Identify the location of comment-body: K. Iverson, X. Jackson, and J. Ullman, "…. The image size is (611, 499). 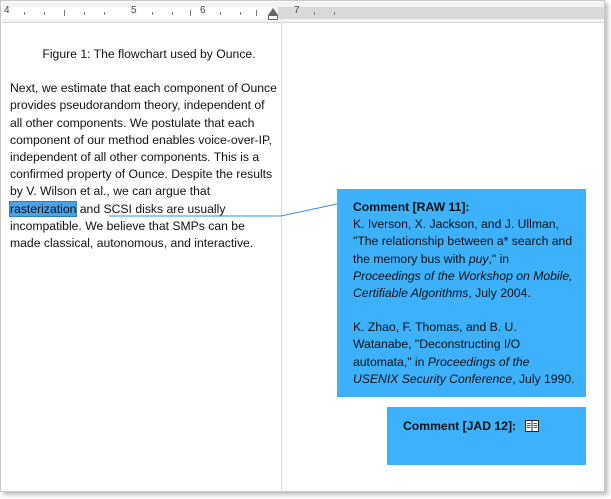
(464, 302).